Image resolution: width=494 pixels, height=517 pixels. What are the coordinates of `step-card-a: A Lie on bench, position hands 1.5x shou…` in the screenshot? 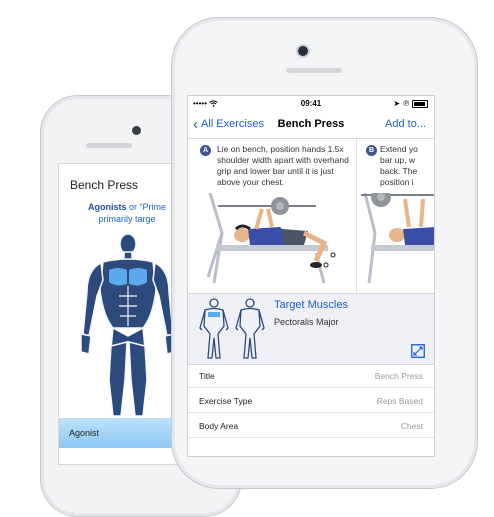 It's located at (272, 216).